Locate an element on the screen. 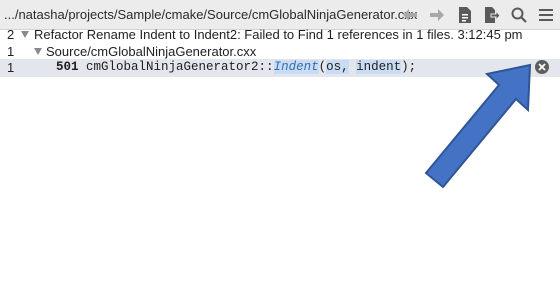 This screenshot has height=282, width=560. file-match-count: 1 is located at coordinates (11, 51).